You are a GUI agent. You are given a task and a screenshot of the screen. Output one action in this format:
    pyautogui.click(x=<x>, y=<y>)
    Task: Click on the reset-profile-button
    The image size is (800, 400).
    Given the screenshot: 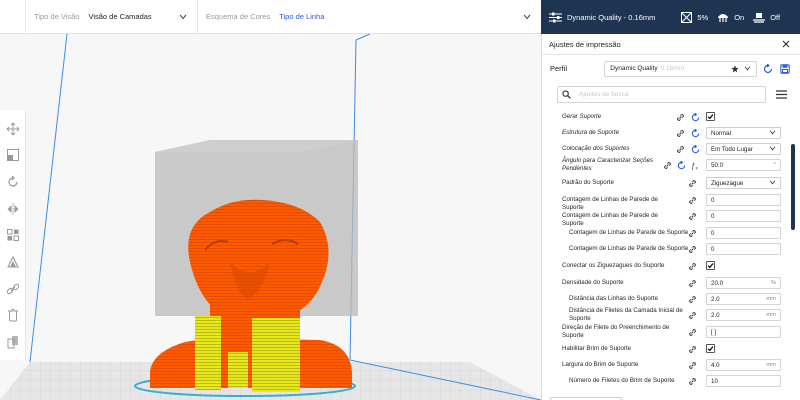 What is the action you would take?
    pyautogui.click(x=768, y=69)
    